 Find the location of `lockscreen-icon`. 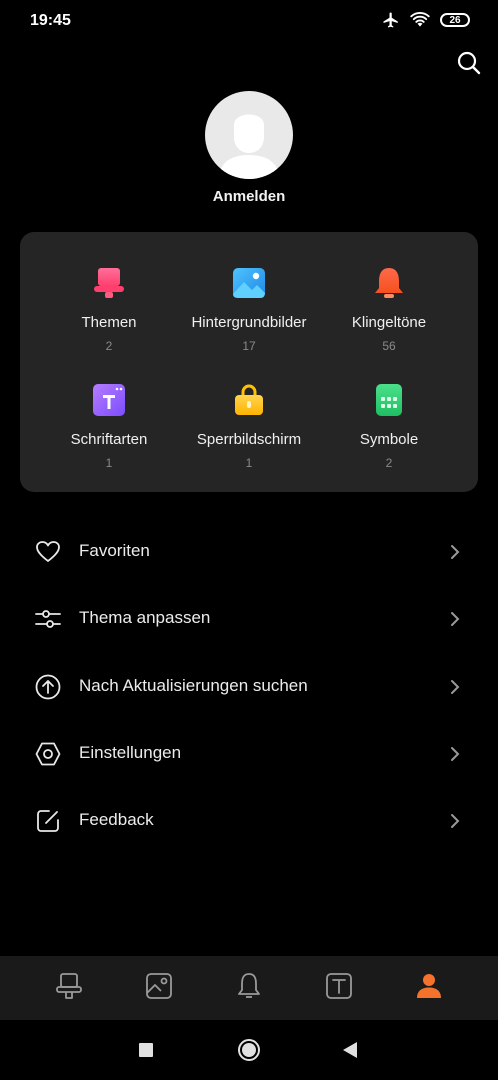

lockscreen-icon is located at coordinates (249, 399).